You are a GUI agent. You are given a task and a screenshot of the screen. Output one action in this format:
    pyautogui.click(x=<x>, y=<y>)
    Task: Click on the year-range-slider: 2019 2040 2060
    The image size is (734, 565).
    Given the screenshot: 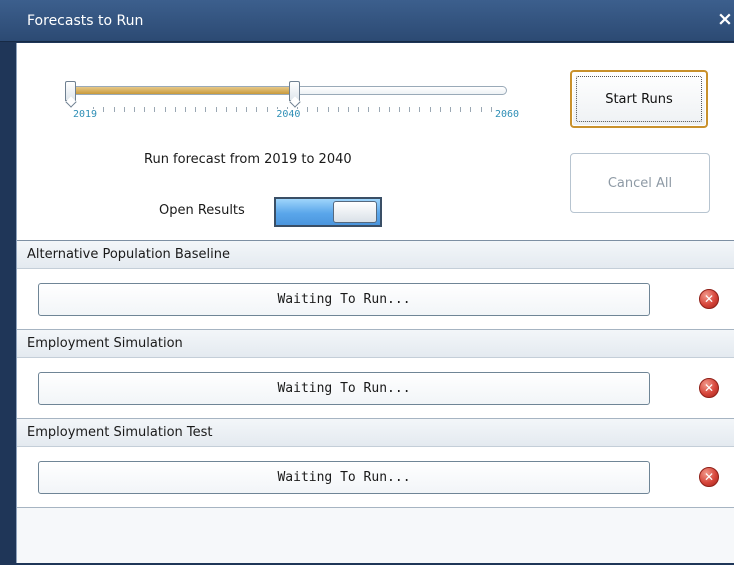 What is the action you would take?
    pyautogui.click(x=288, y=100)
    